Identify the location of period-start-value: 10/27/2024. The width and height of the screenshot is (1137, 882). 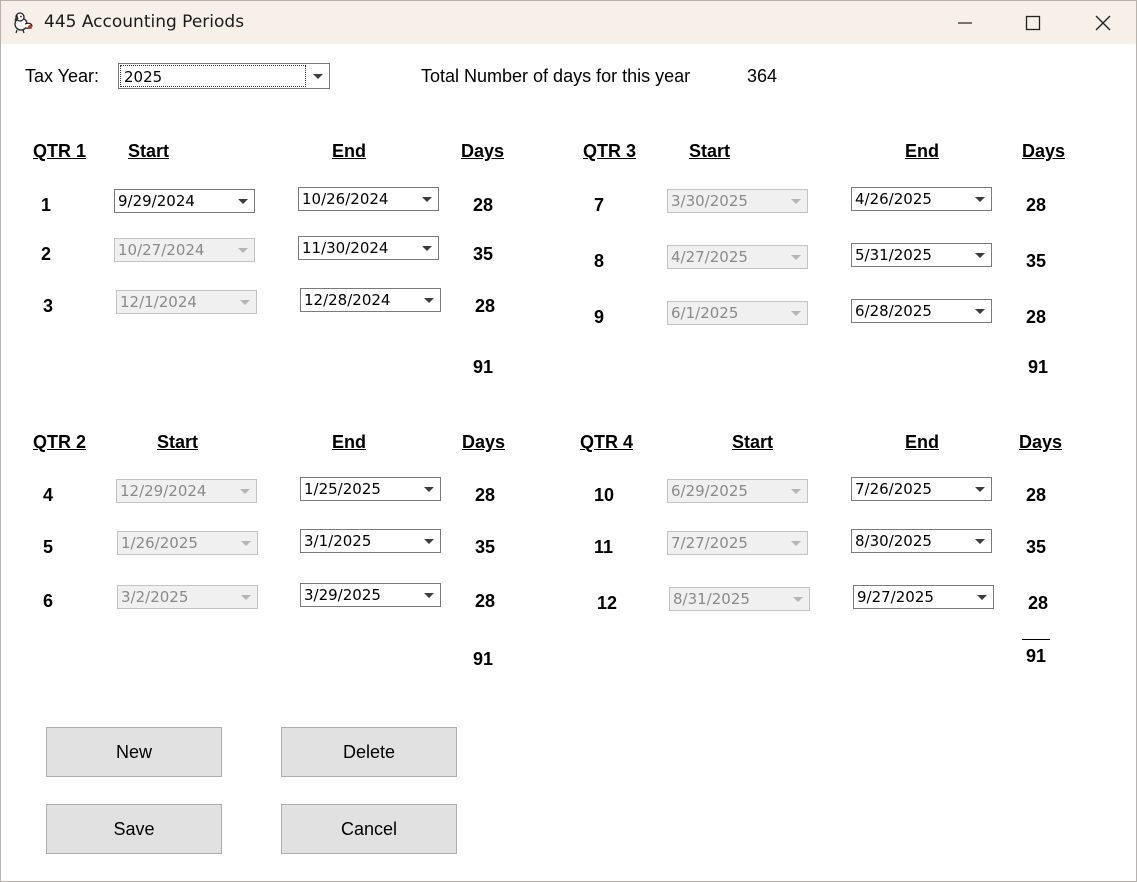
(161, 250).